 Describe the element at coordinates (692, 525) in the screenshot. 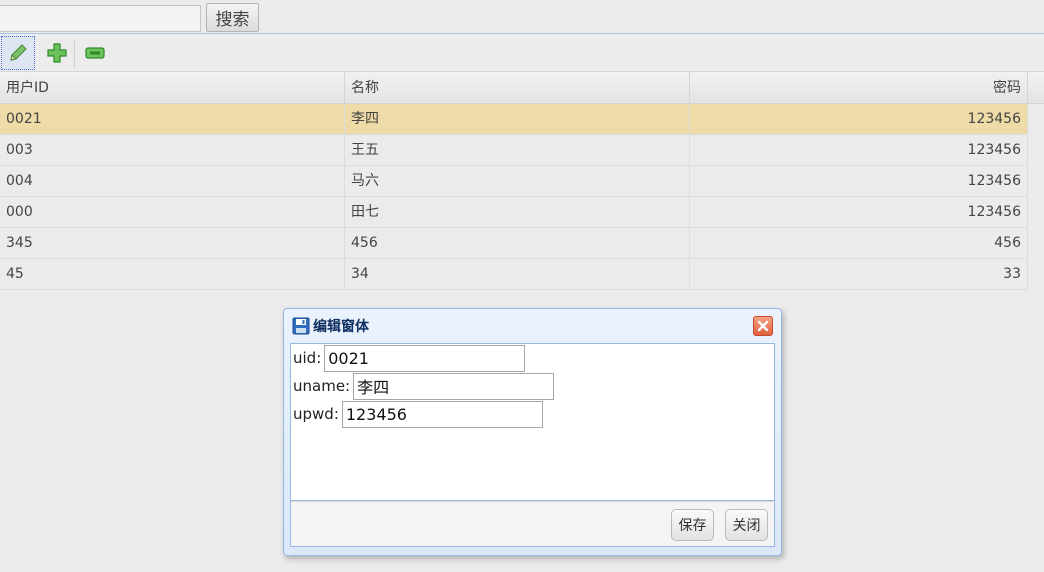

I see `save-button: 保存` at that location.